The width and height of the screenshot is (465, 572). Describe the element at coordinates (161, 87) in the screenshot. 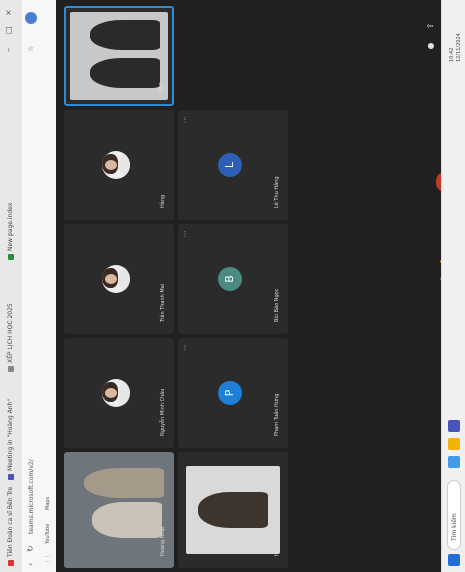

I see `participant-name: Bạn` at that location.